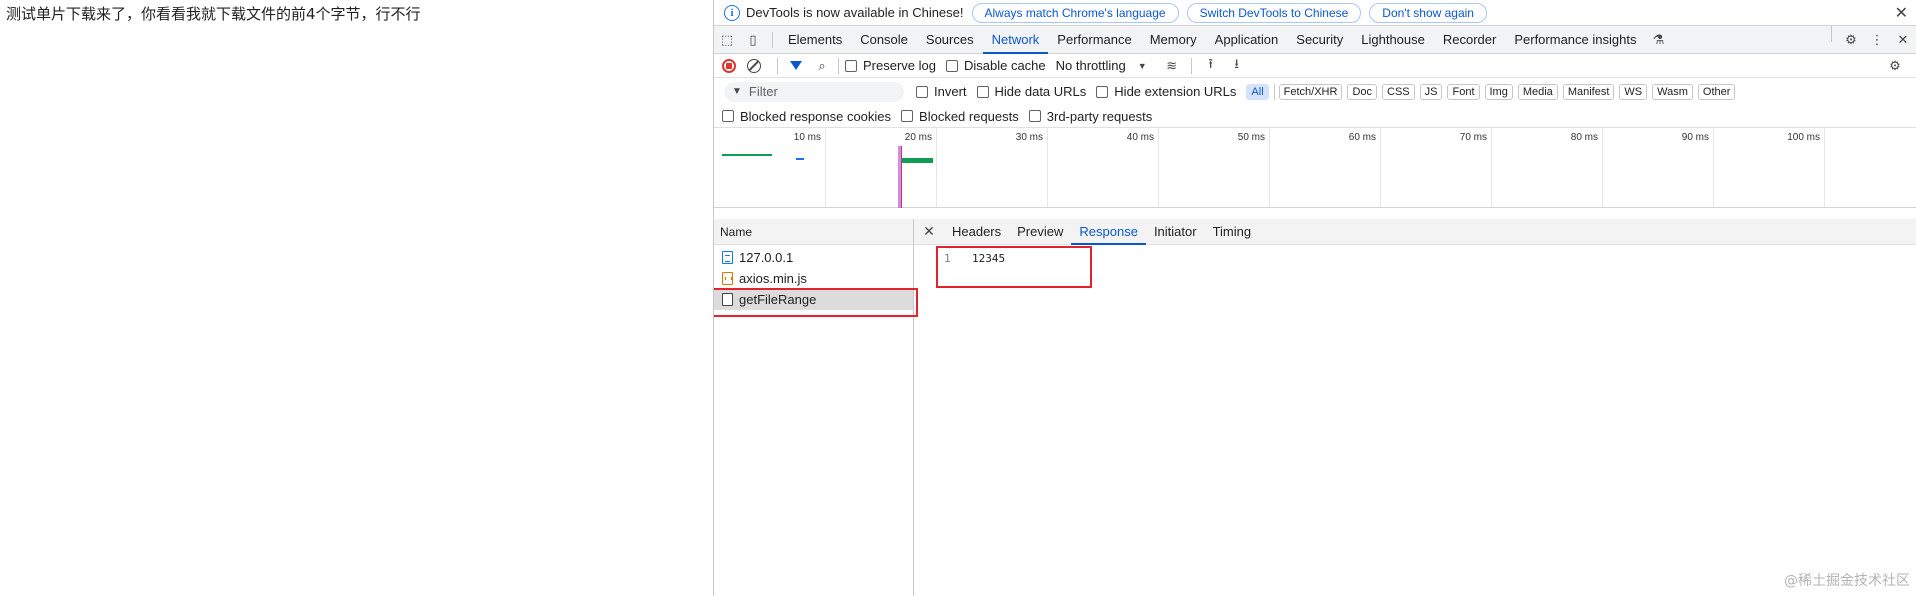 This screenshot has height=596, width=1916. Describe the element at coordinates (1537, 91) in the screenshot. I see `type-filter-media: Media` at that location.